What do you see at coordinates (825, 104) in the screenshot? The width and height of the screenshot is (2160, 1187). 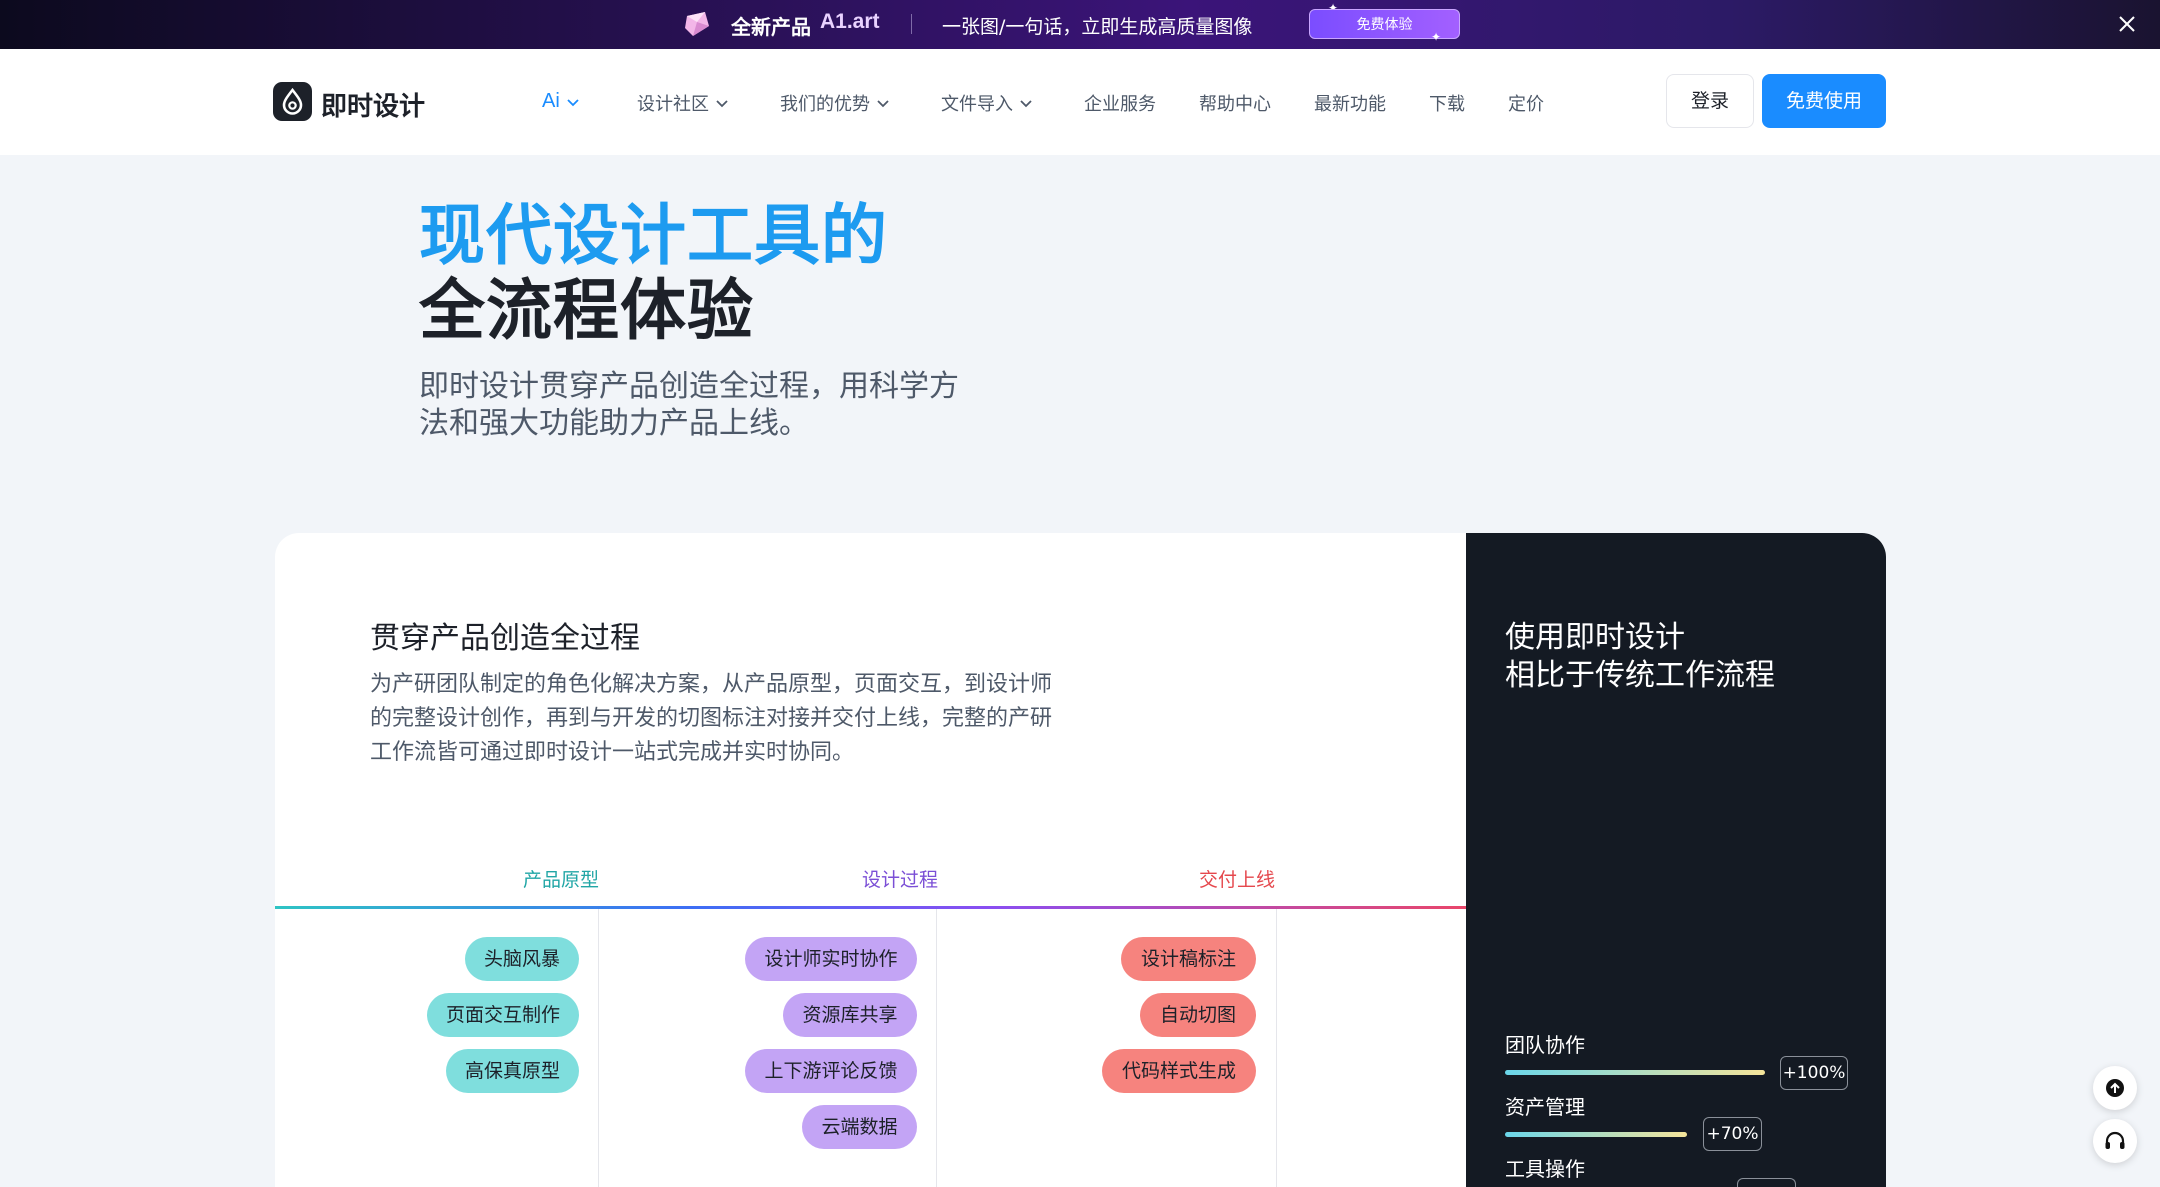 I see `nav-label: 我们的优势` at bounding box center [825, 104].